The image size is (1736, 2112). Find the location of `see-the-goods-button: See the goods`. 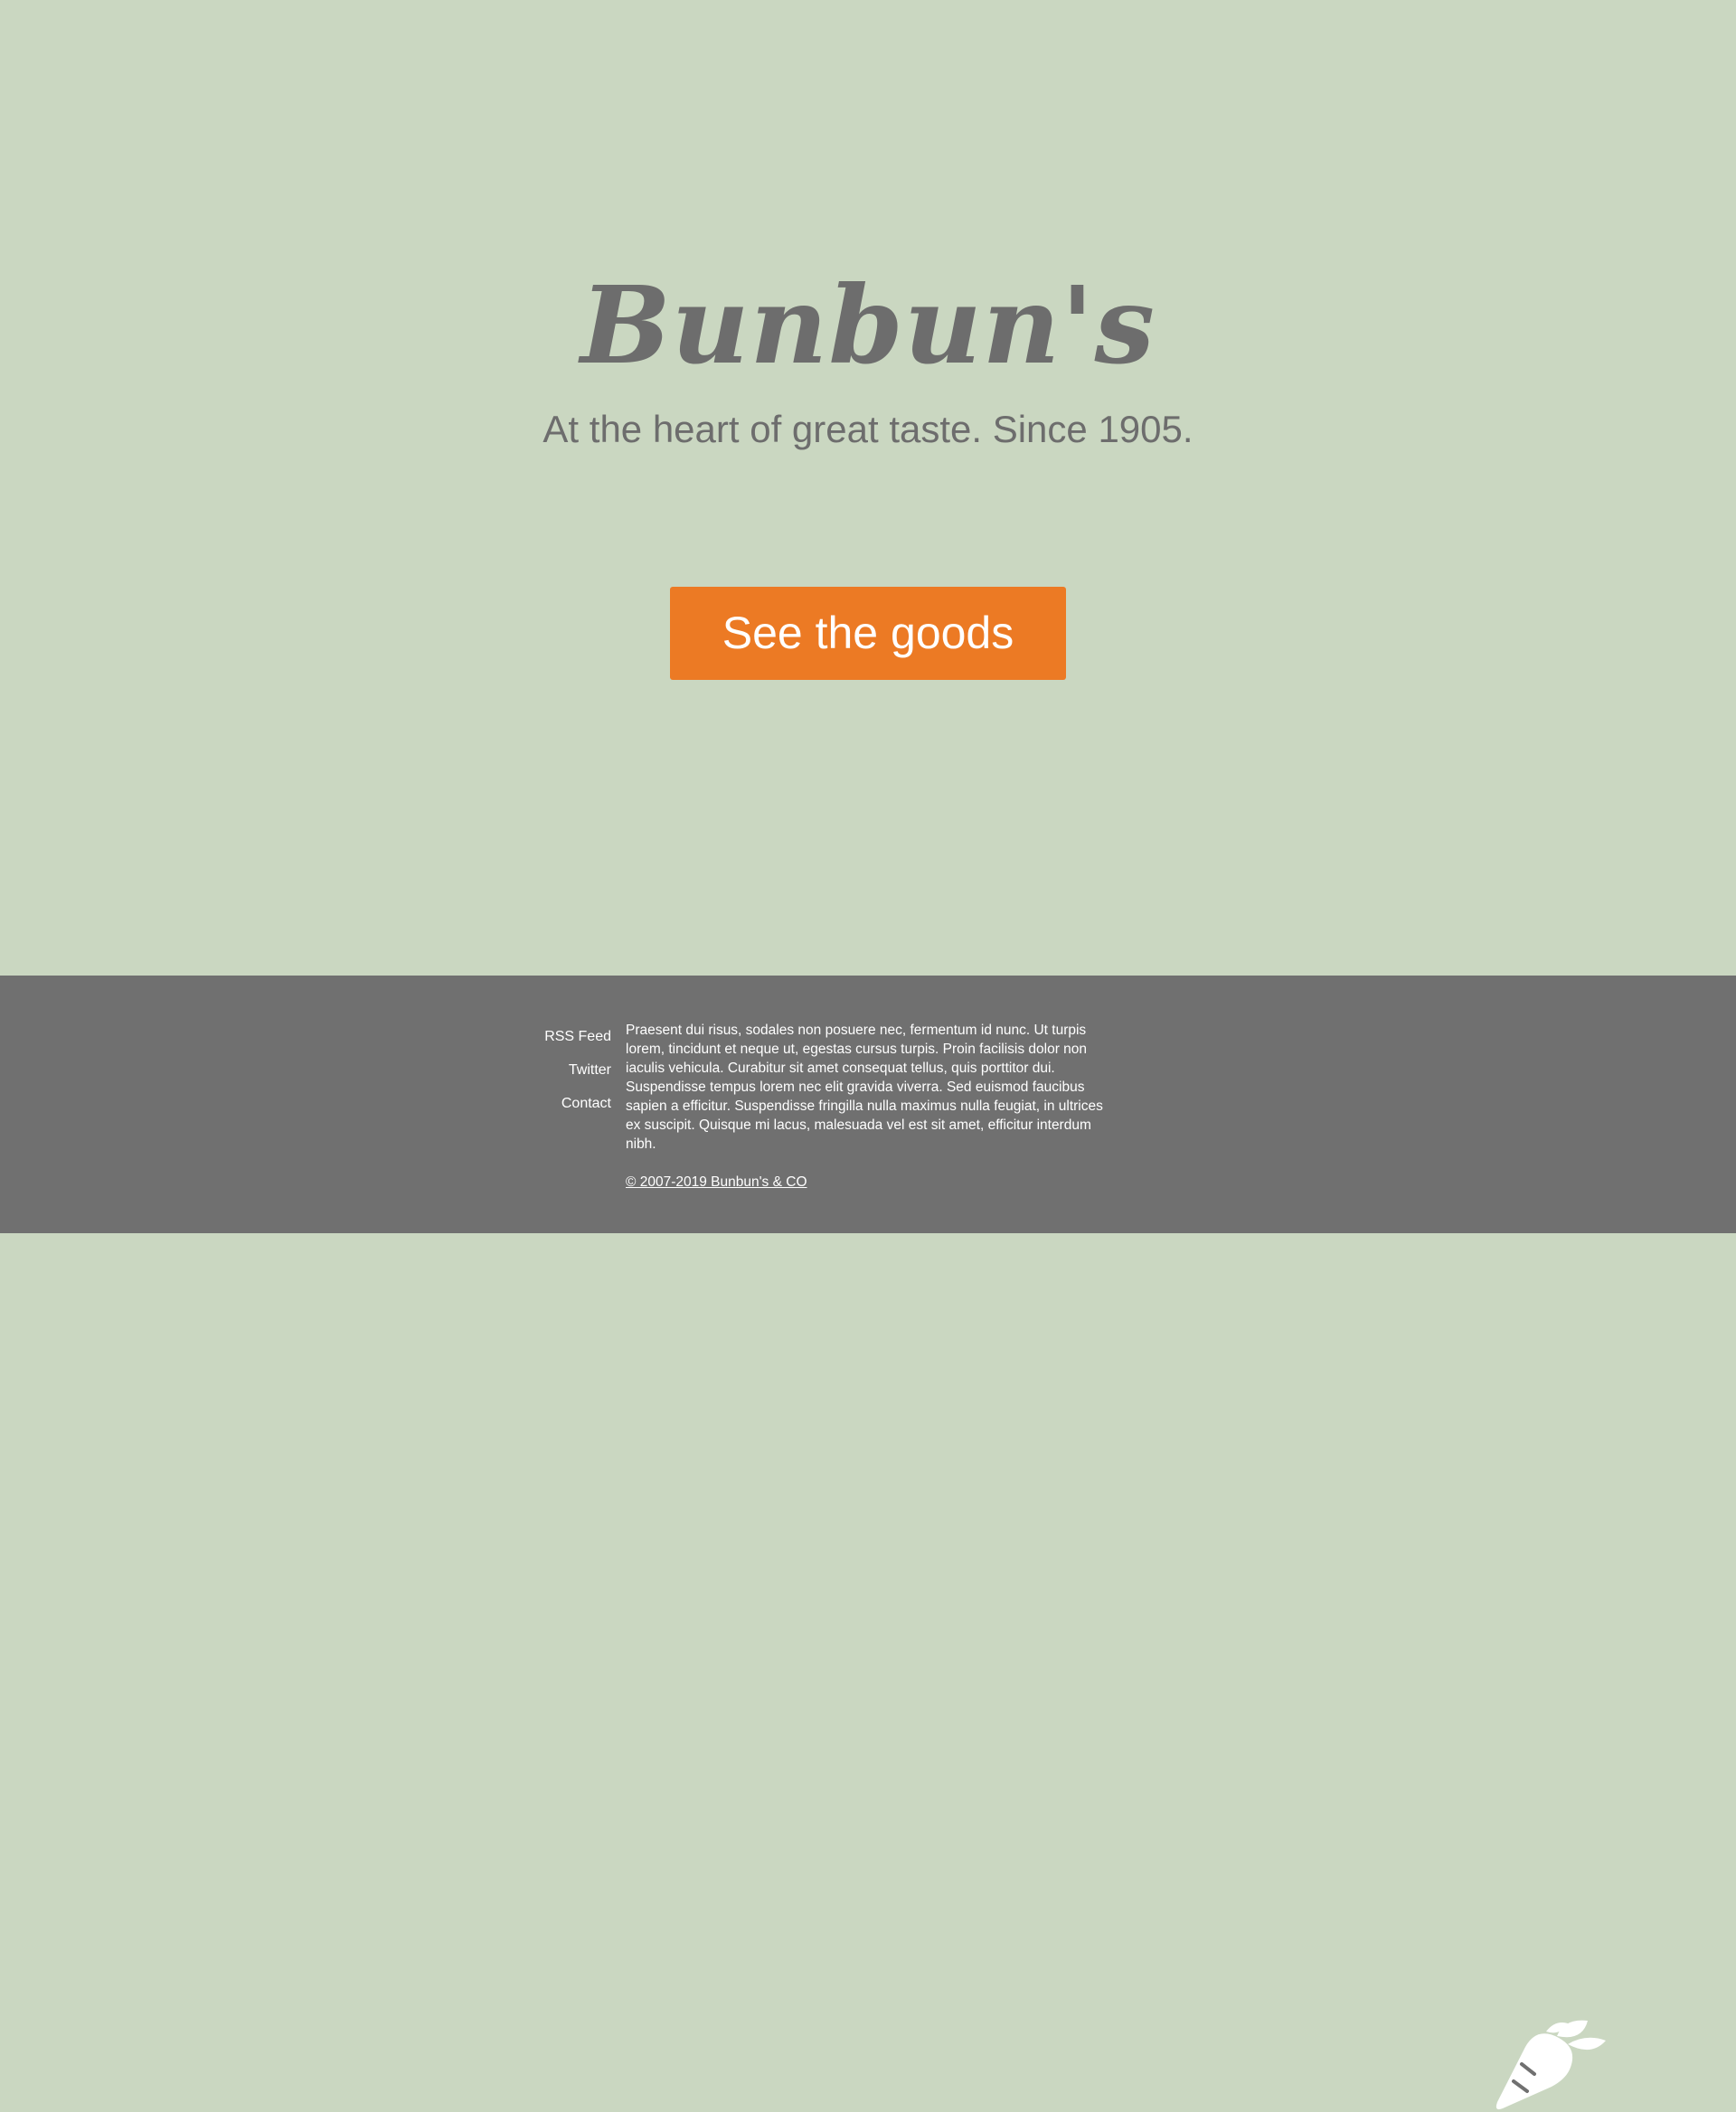

see-the-goods-button: See the goods is located at coordinates (868, 633).